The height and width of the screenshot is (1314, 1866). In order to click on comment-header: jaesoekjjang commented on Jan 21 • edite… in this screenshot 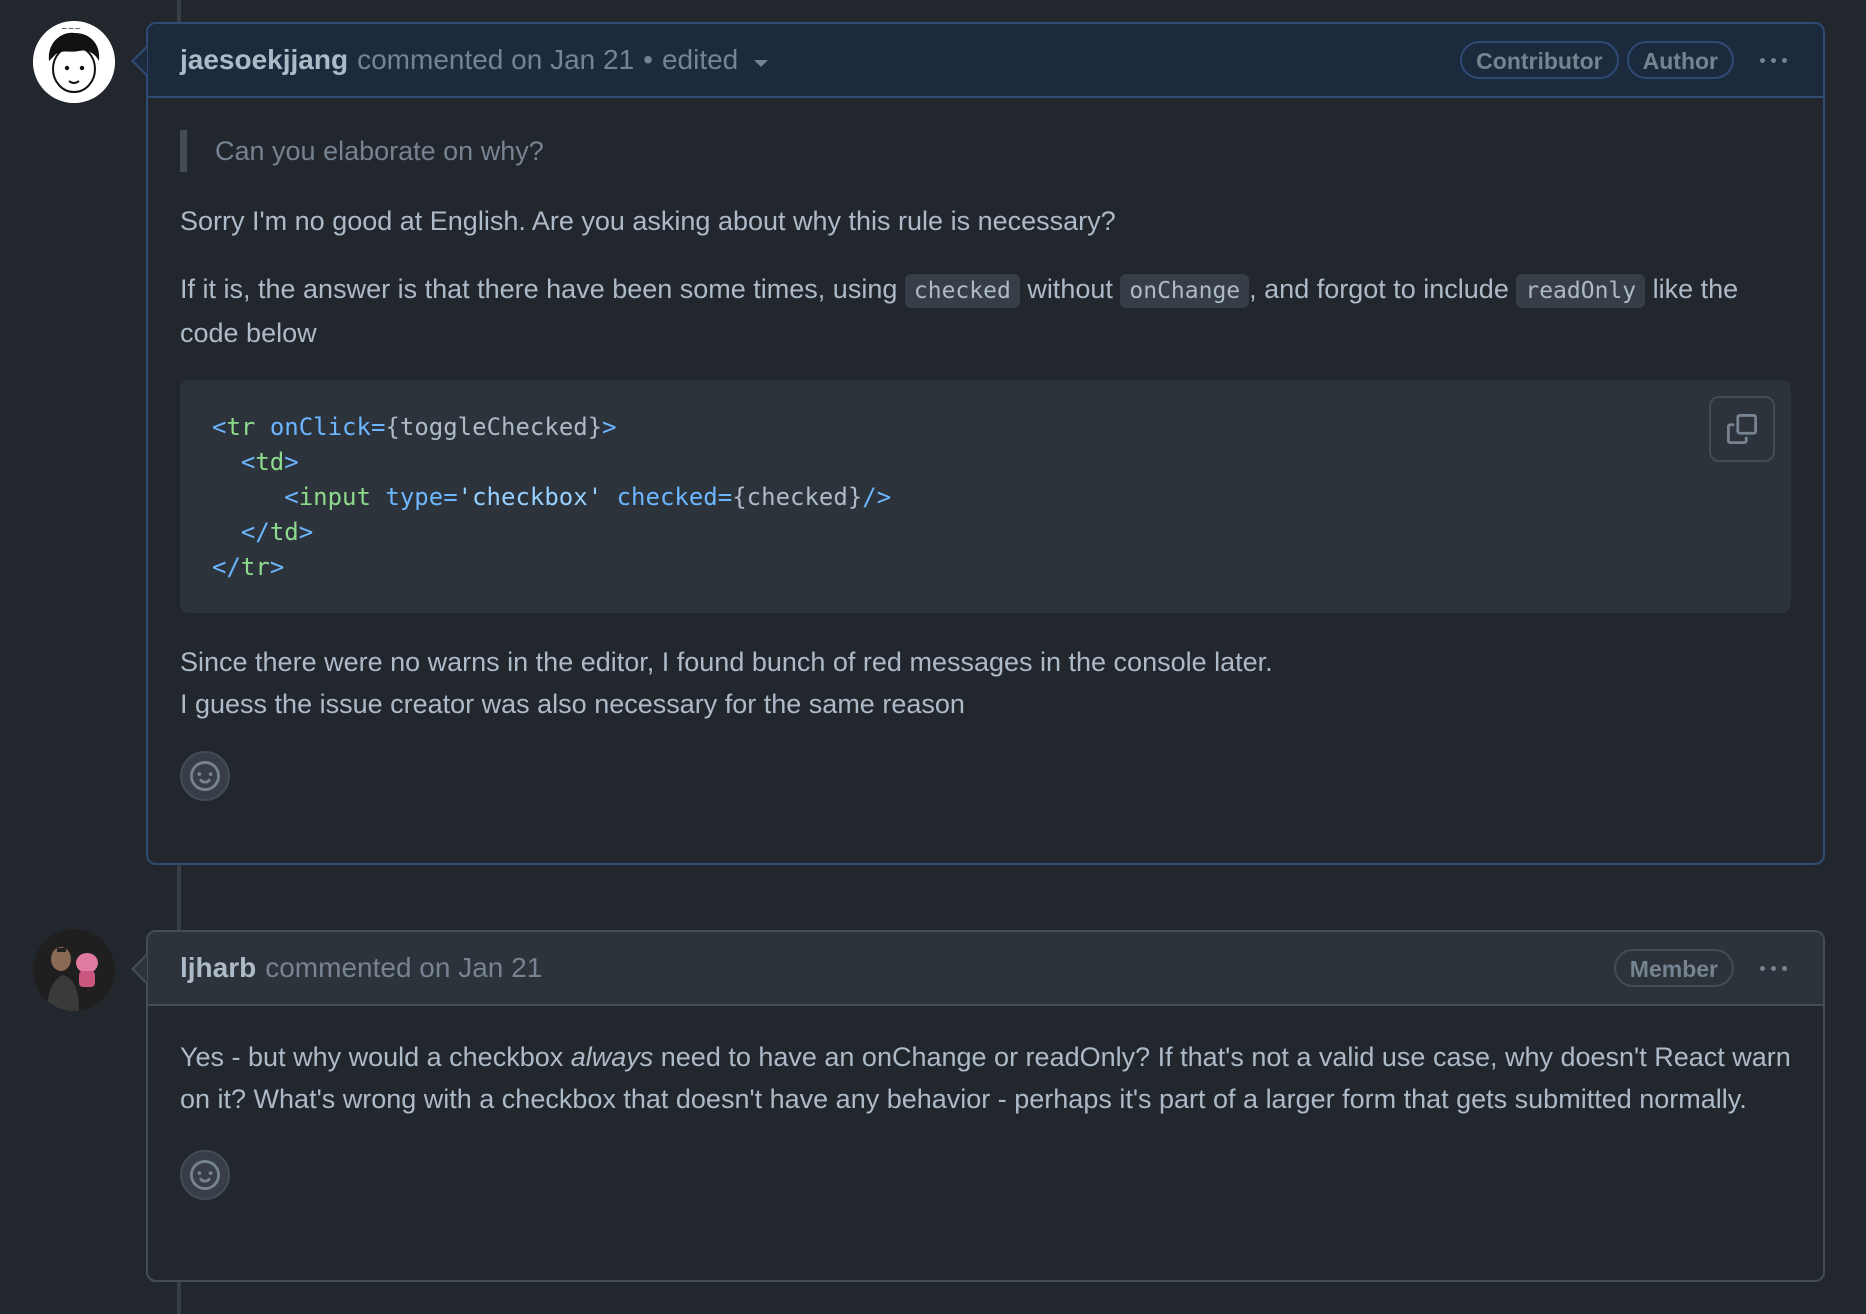, I will do `click(977, 61)`.